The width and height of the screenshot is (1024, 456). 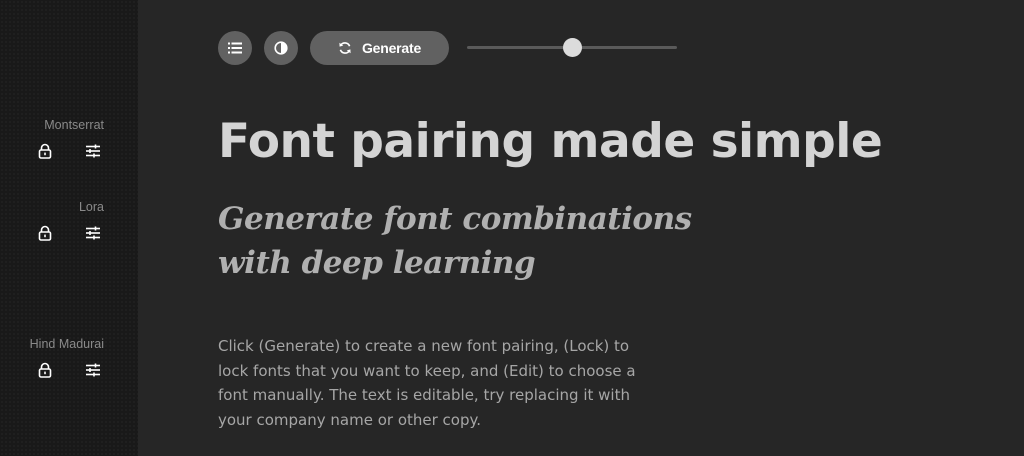 I want to click on list-icon, so click(x=235, y=48).